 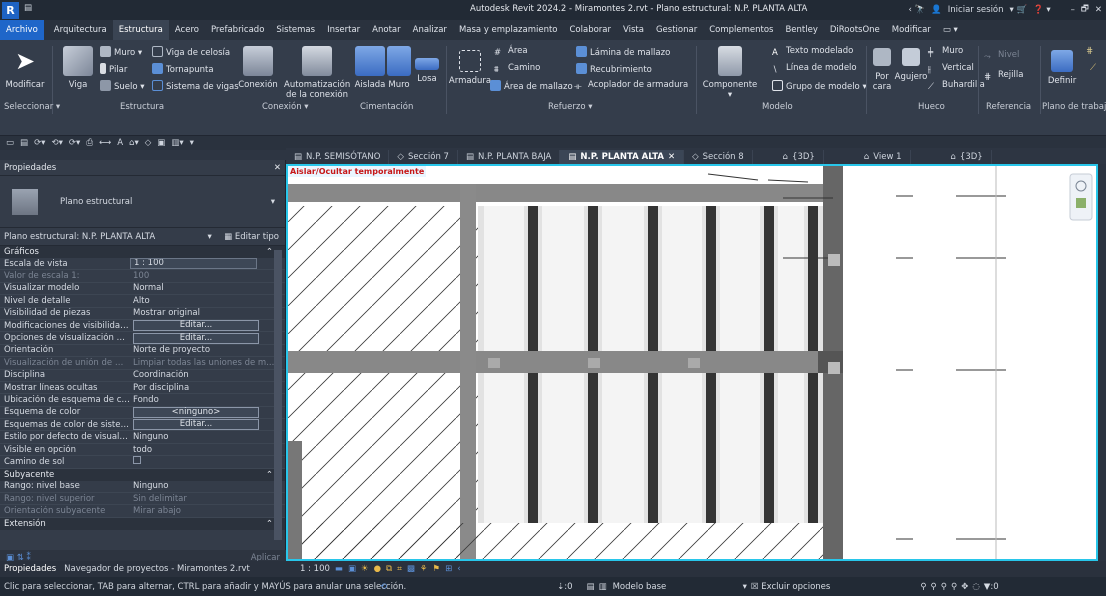 I want to click on losa-button: Losa, so click(x=427, y=65).